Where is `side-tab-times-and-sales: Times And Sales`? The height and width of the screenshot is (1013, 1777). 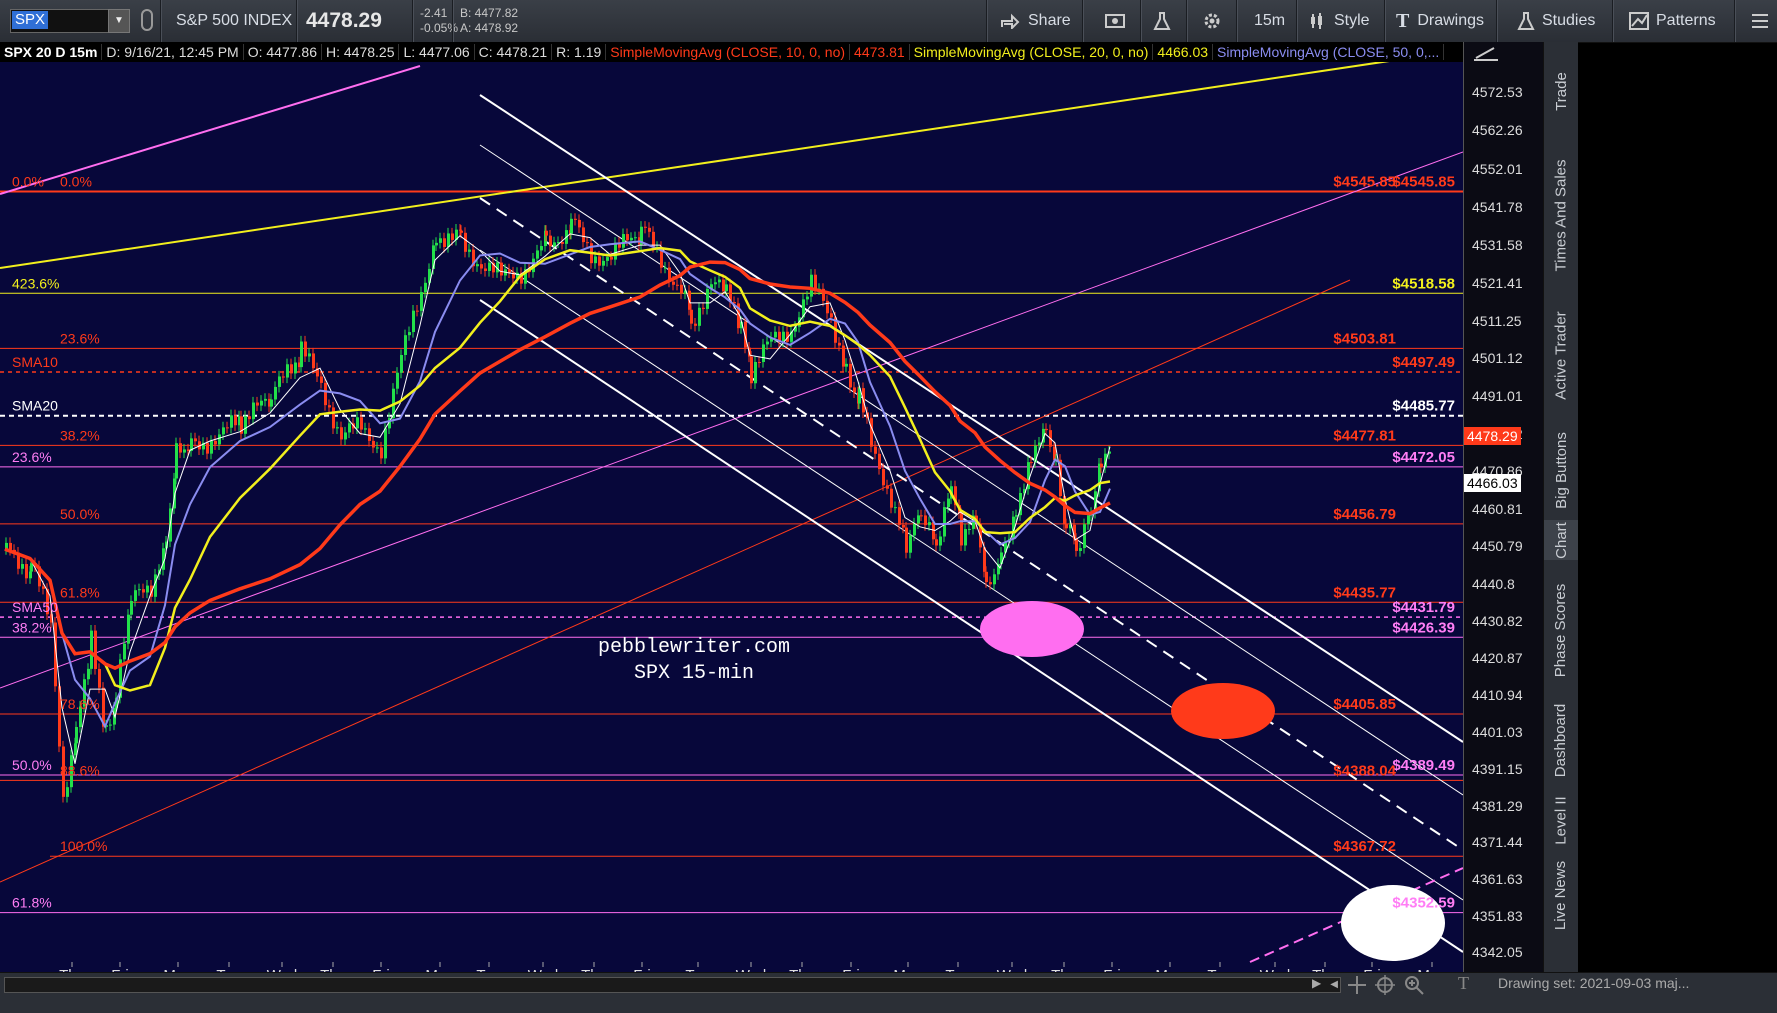 side-tab-times-and-sales: Times And Sales is located at coordinates (1561, 215).